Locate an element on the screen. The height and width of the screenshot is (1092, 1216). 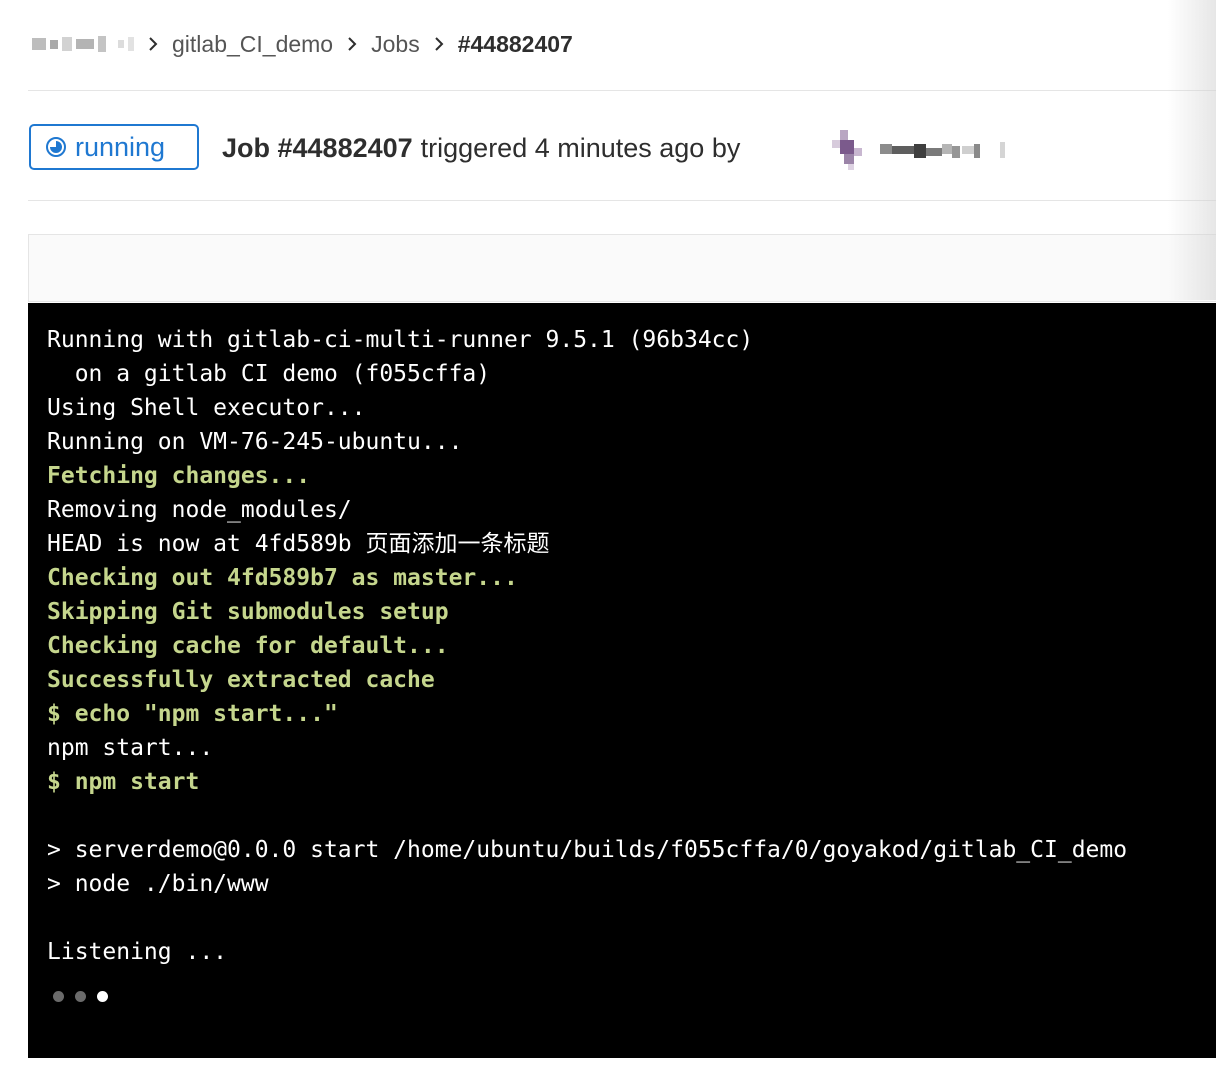
breadcrumb: gitlab_CI_demo Jobs #44882407 is located at coordinates (302, 44).